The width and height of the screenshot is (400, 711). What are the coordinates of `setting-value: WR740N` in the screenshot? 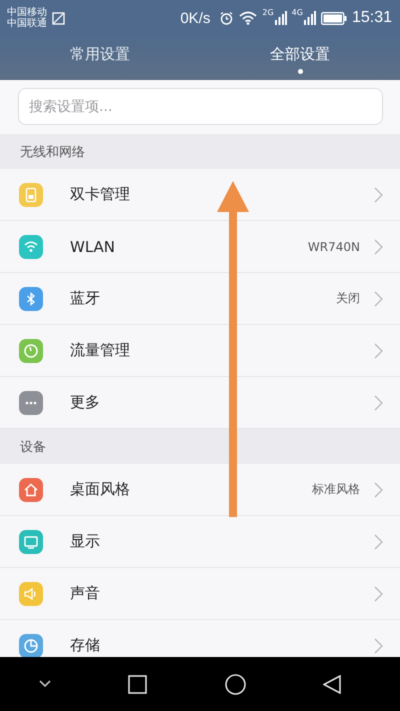 It's located at (334, 247).